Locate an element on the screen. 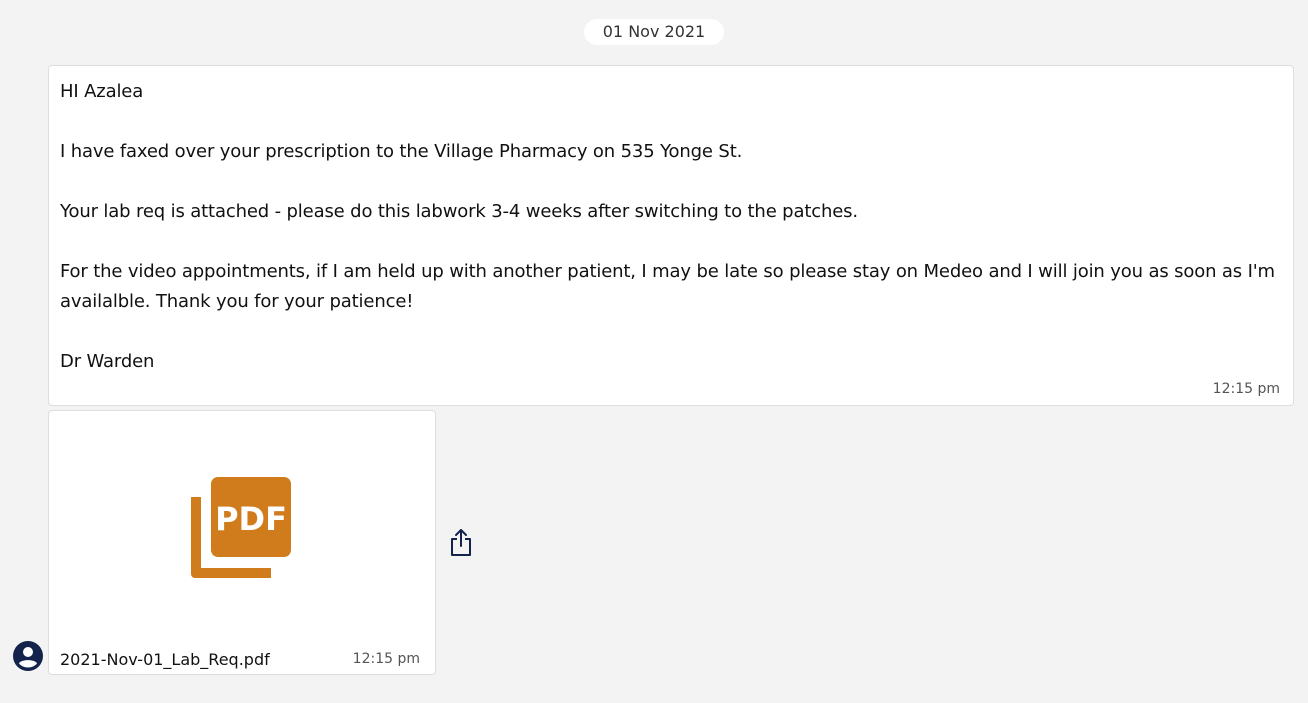  user-avatar-icon is located at coordinates (28, 656).